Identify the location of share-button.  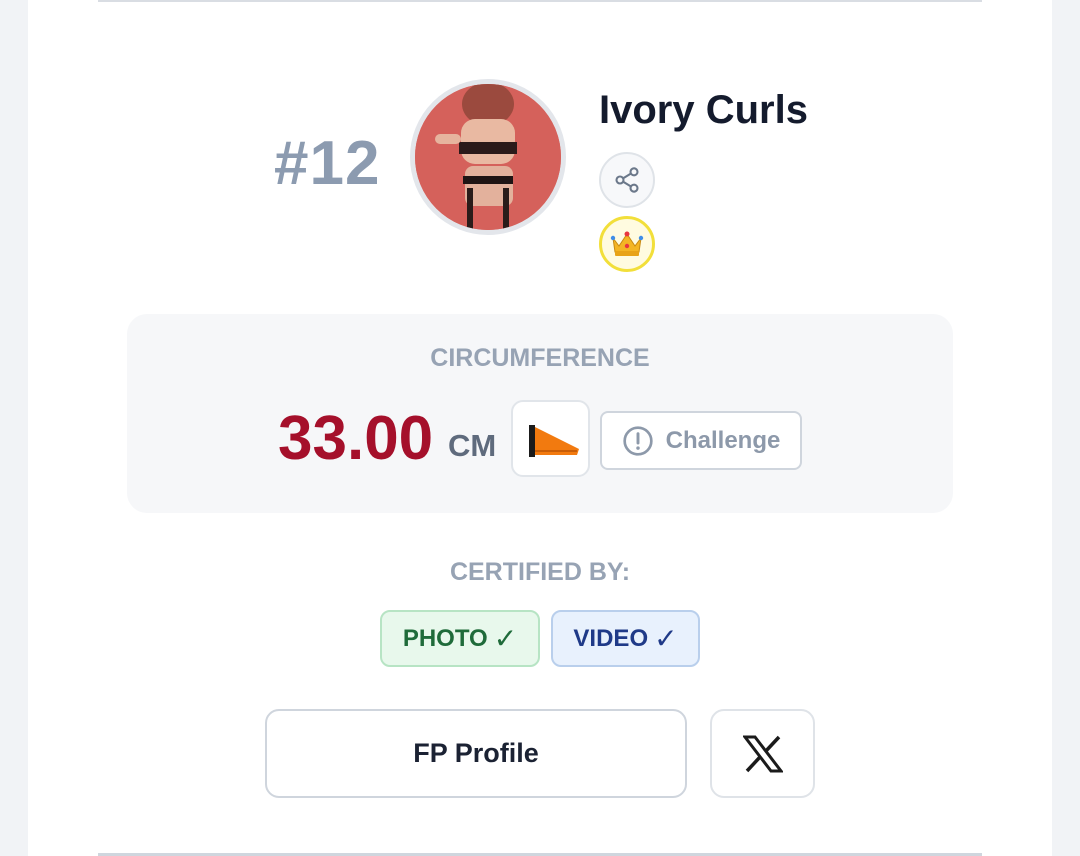
(627, 180).